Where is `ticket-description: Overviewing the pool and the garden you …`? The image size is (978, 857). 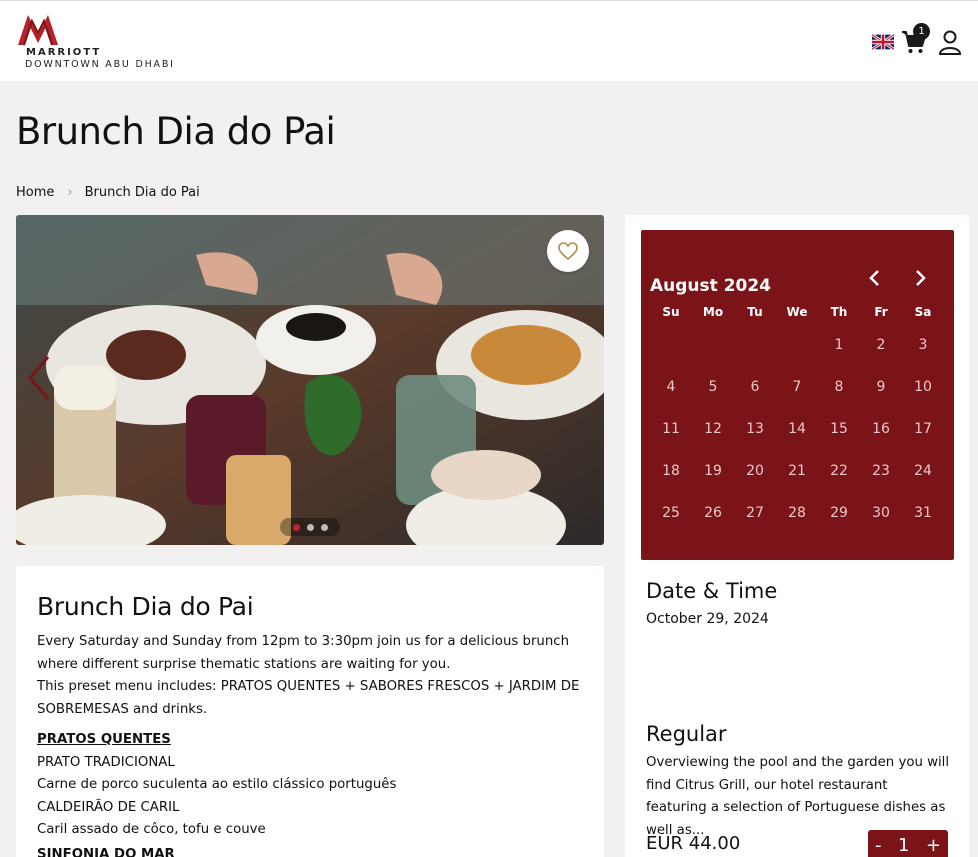 ticket-description: Overviewing the pool and the garden you … is located at coordinates (798, 796).